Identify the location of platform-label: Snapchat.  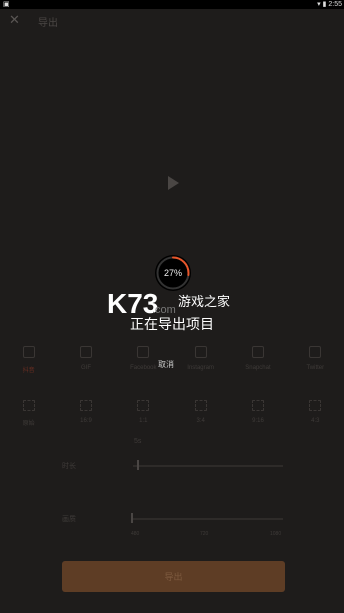
(258, 368).